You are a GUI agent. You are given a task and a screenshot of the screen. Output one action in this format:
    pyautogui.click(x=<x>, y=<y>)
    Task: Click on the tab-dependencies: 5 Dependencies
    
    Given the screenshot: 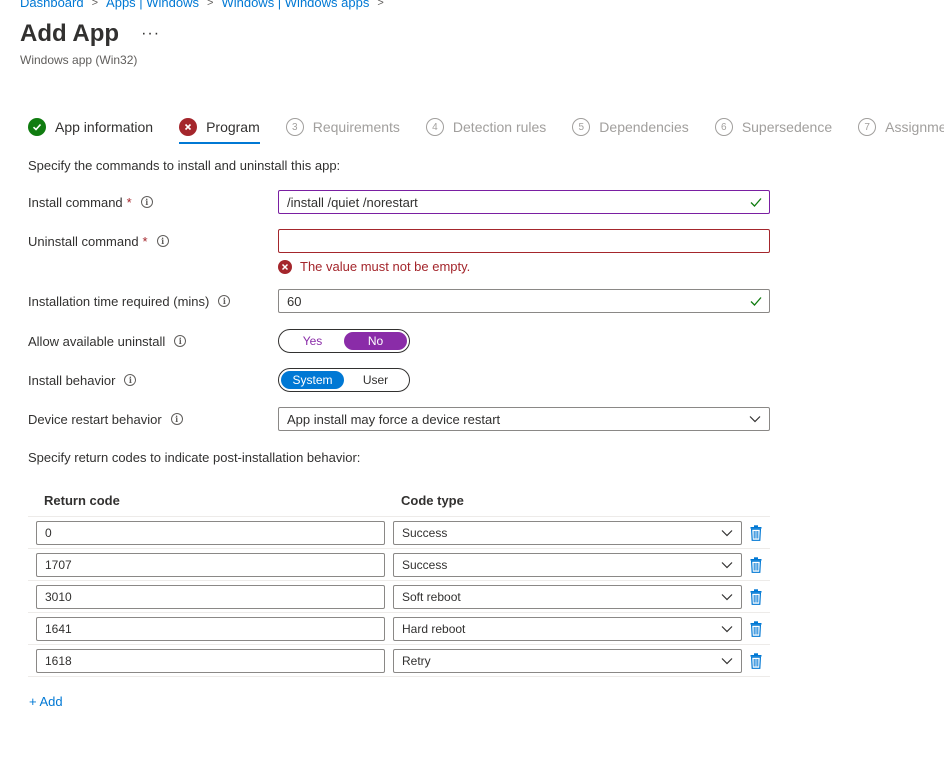 What is the action you would take?
    pyautogui.click(x=630, y=127)
    